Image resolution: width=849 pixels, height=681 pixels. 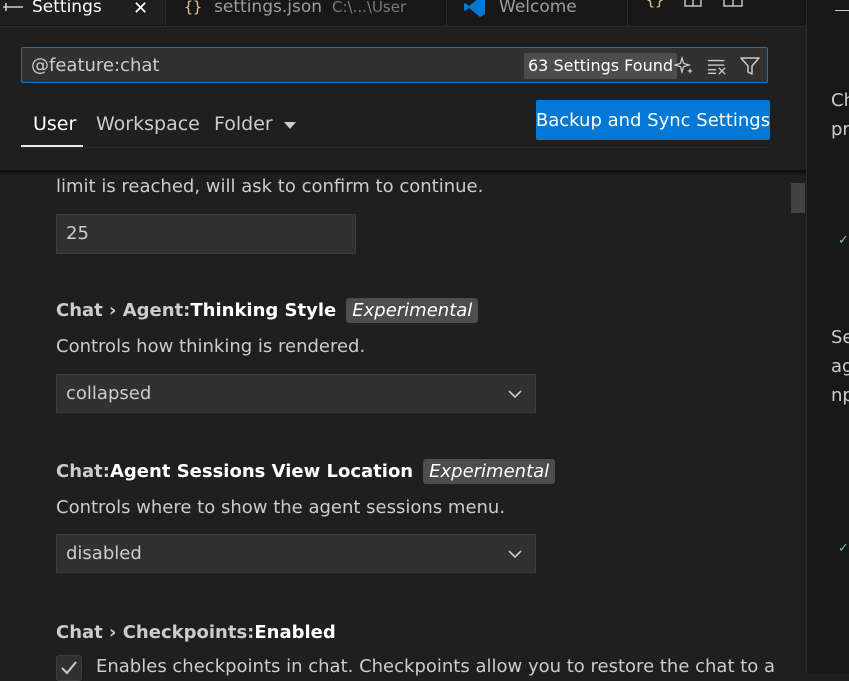 What do you see at coordinates (842, 5) in the screenshot?
I see `panel-tab-indicator` at bounding box center [842, 5].